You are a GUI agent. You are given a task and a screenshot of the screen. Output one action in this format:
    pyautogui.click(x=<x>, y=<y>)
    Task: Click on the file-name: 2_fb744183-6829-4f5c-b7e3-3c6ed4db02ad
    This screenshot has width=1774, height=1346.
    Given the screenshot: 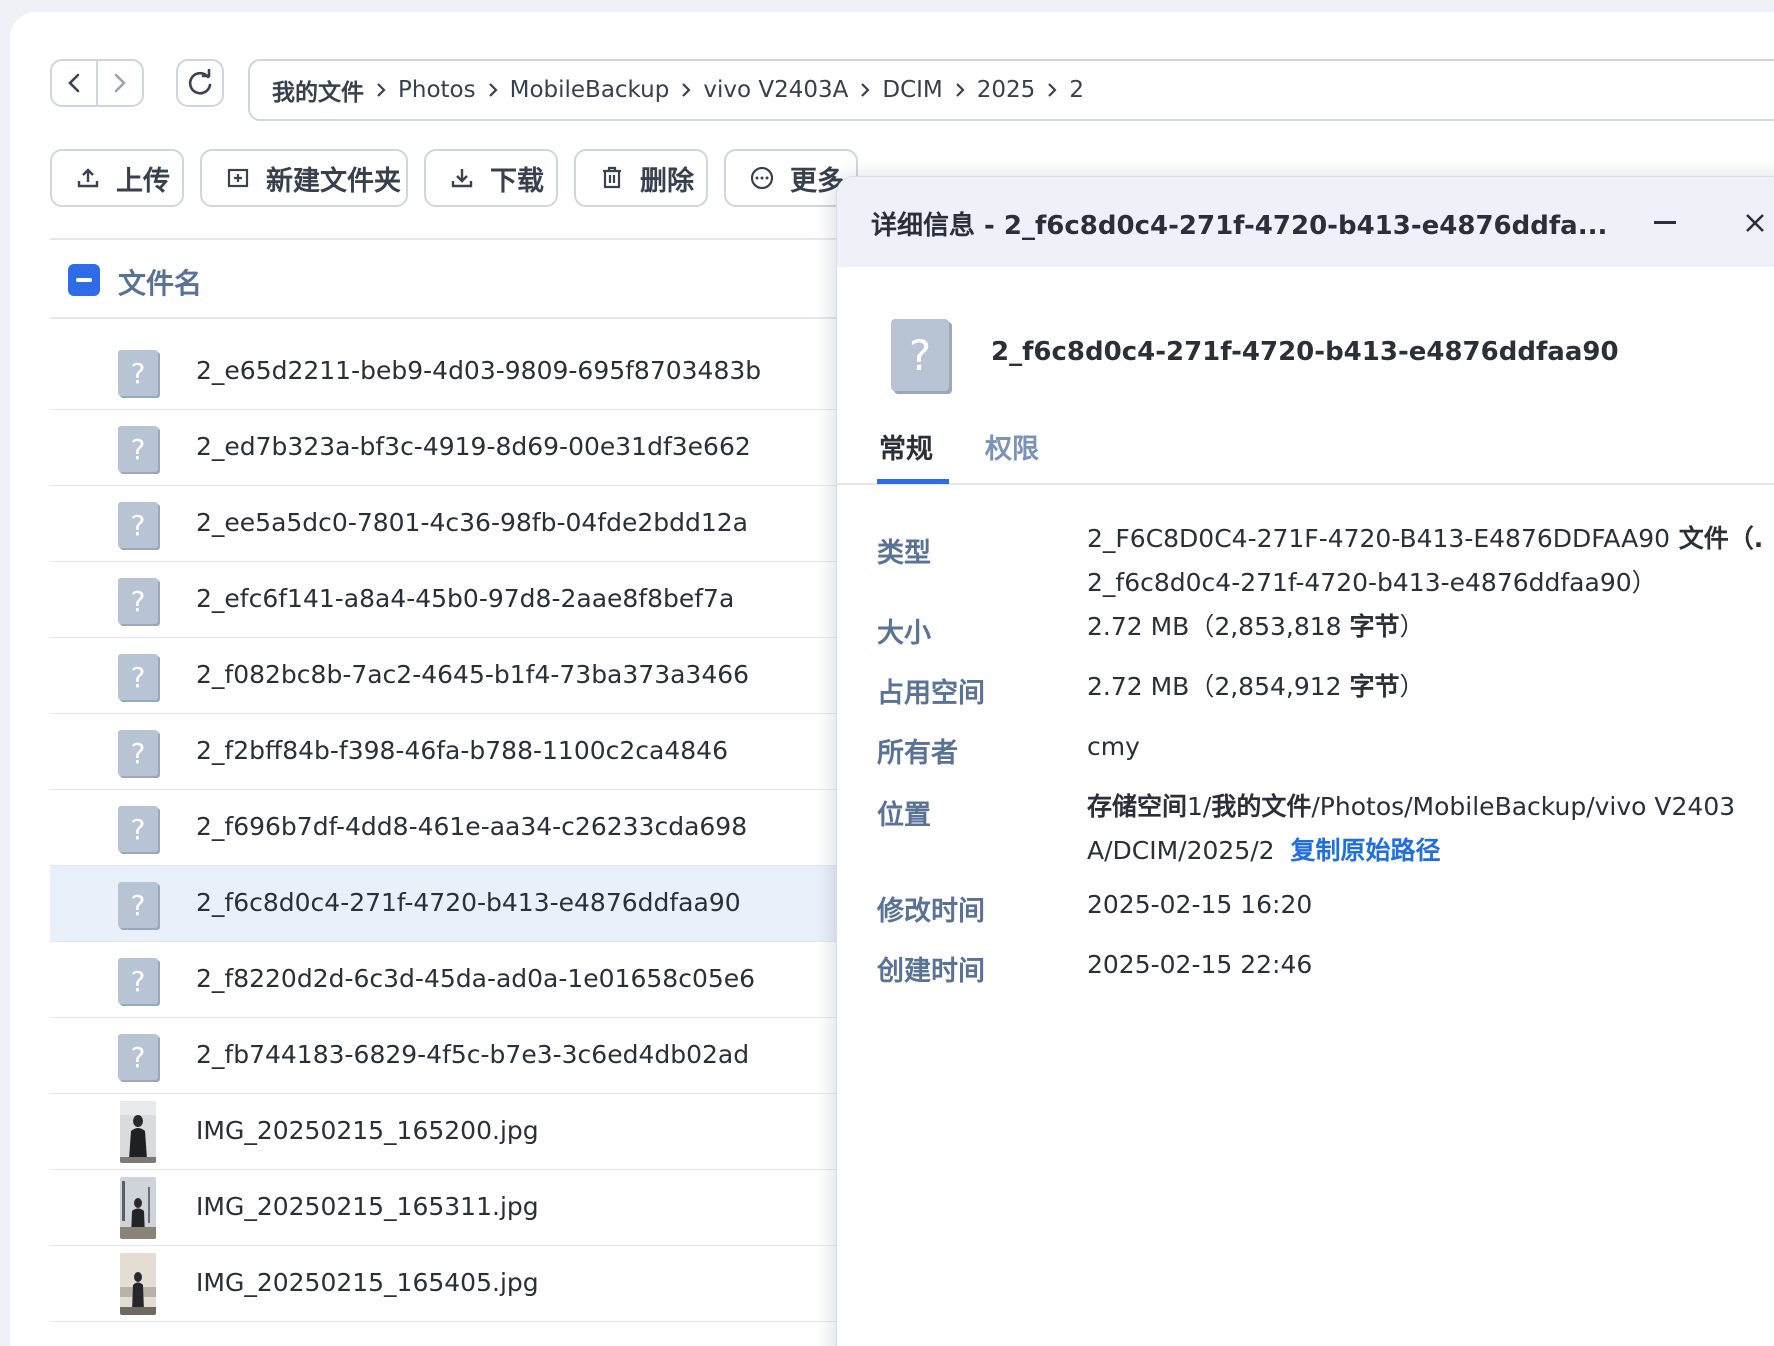 What is the action you would take?
    pyautogui.click(x=473, y=1054)
    